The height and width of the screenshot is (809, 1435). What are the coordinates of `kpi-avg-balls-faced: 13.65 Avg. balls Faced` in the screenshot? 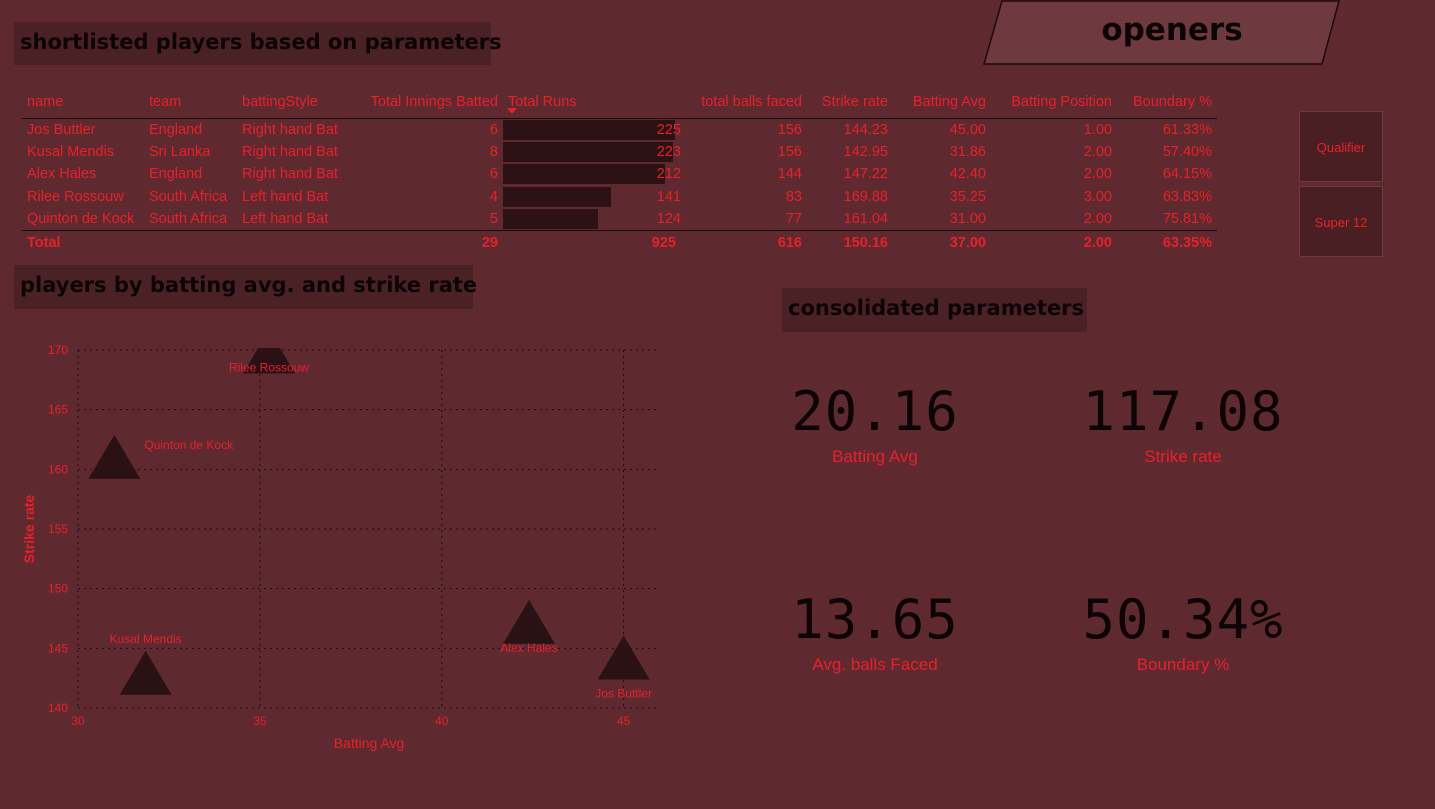 It's located at (875, 631).